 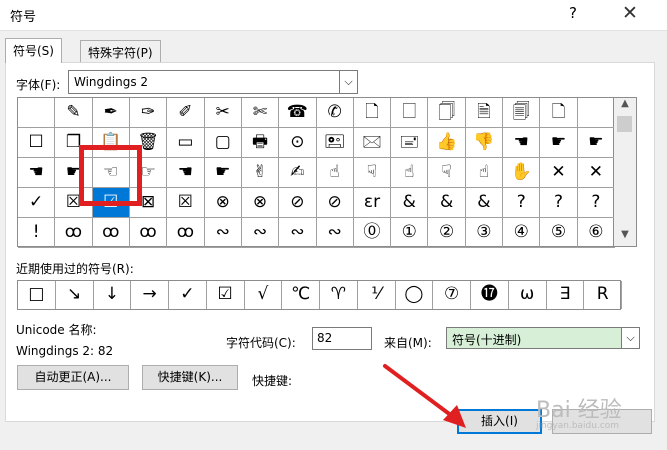 I want to click on symbol-cell: 🖭, so click(x=335, y=143).